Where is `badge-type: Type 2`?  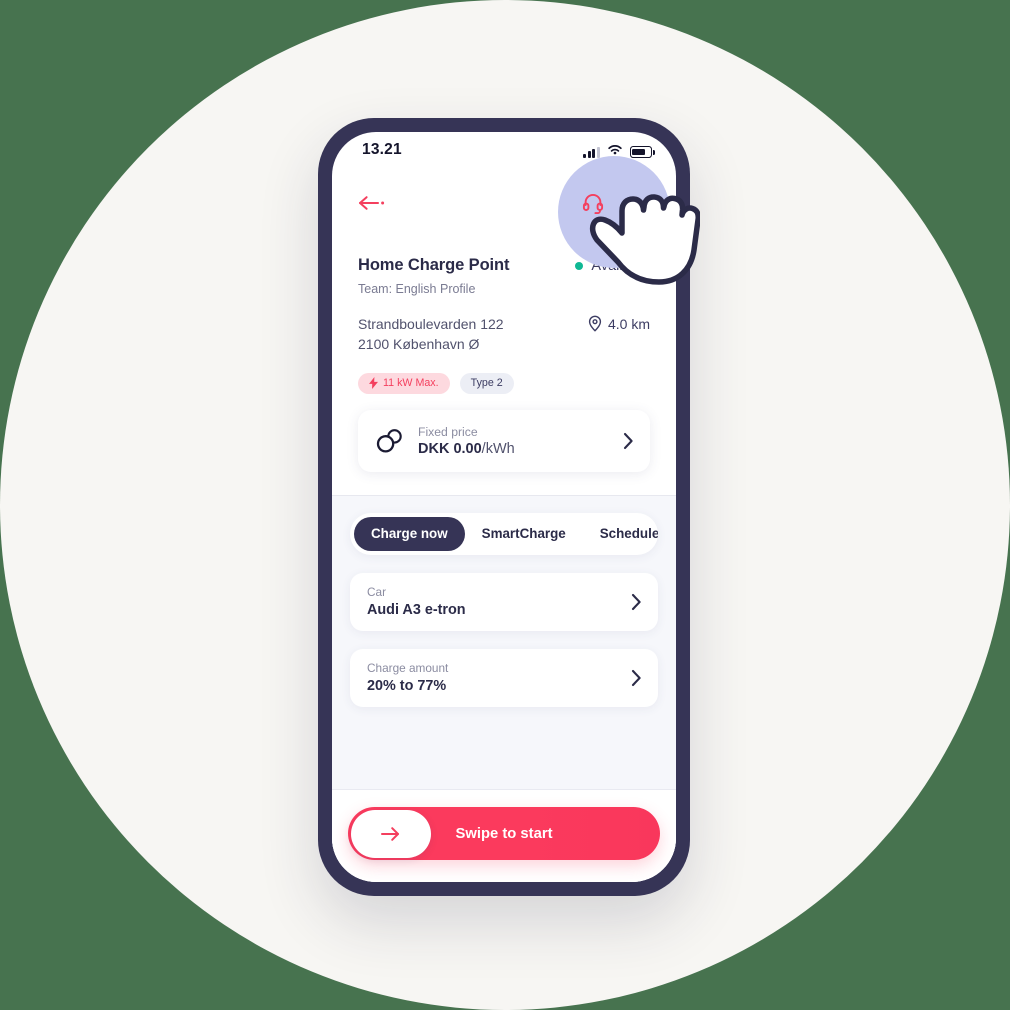 badge-type: Type 2 is located at coordinates (486, 383).